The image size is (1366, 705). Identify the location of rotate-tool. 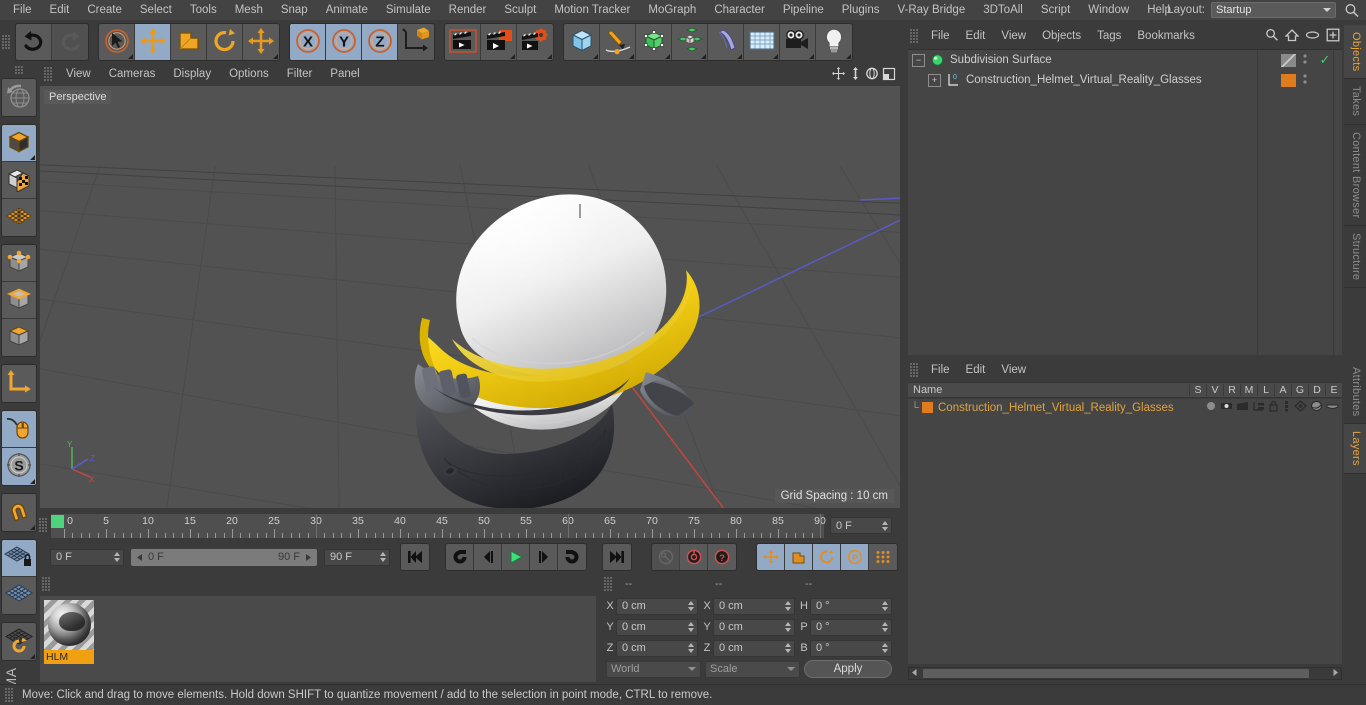
(225, 42).